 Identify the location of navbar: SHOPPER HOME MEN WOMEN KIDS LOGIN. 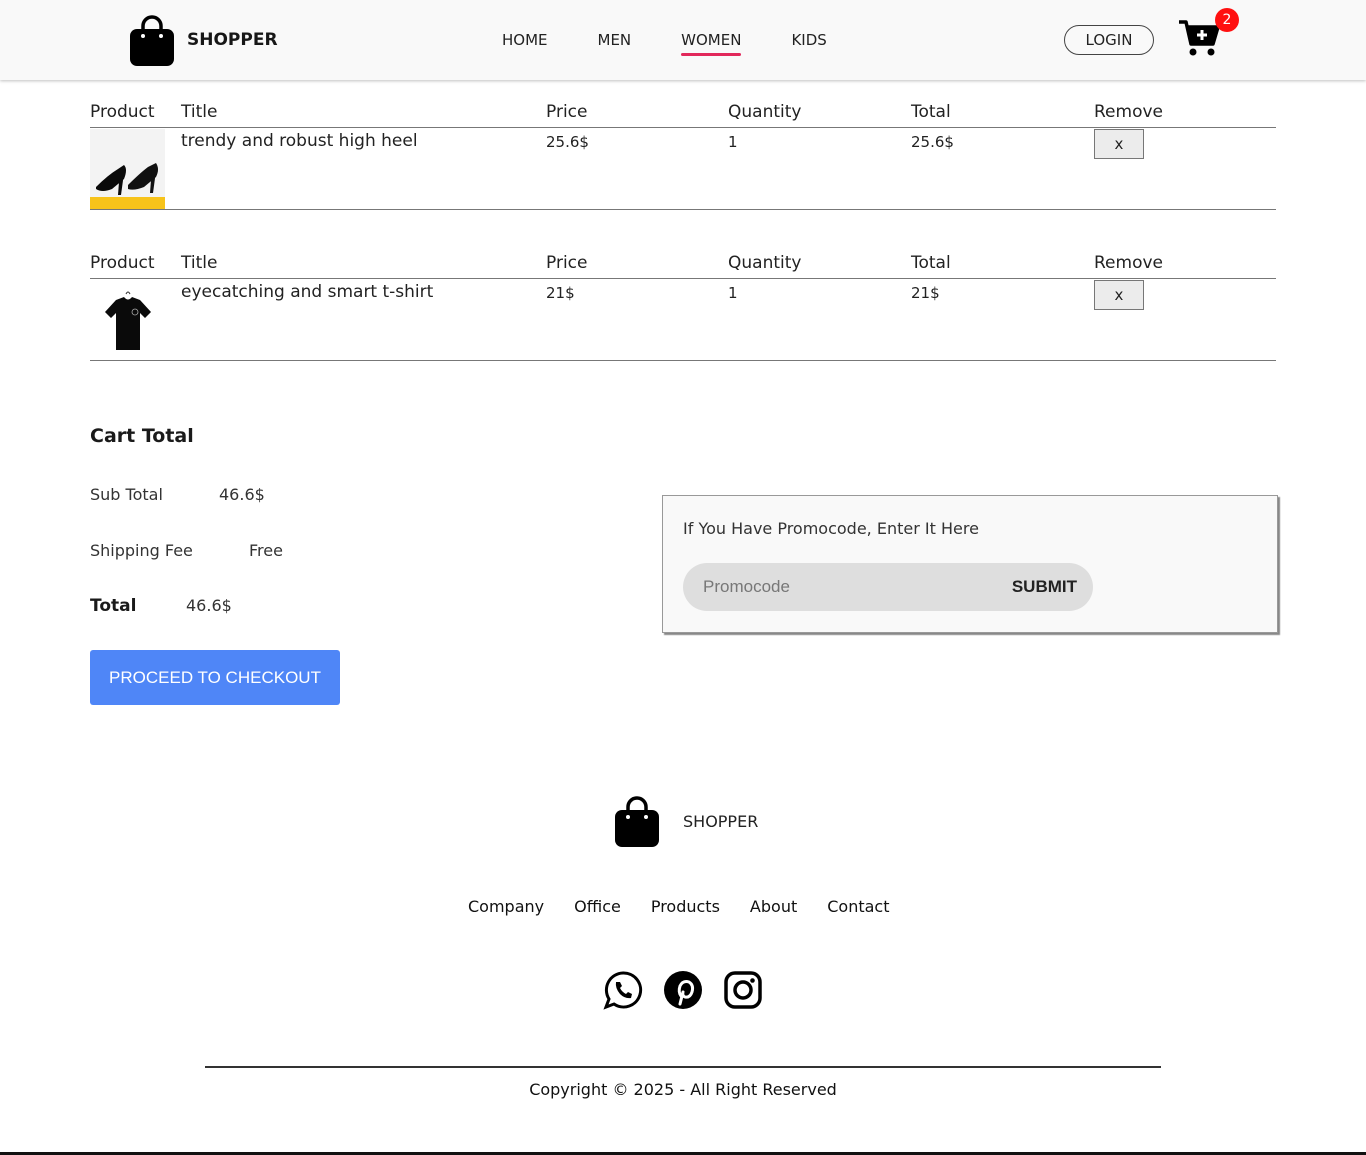
(683, 40).